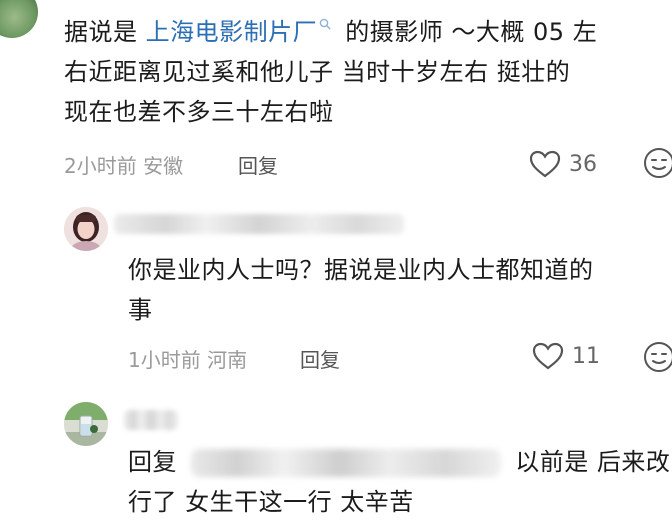  Describe the element at coordinates (271, 502) in the screenshot. I see `comment-text-line: 行了 女生干这一行 太辛苦` at that location.